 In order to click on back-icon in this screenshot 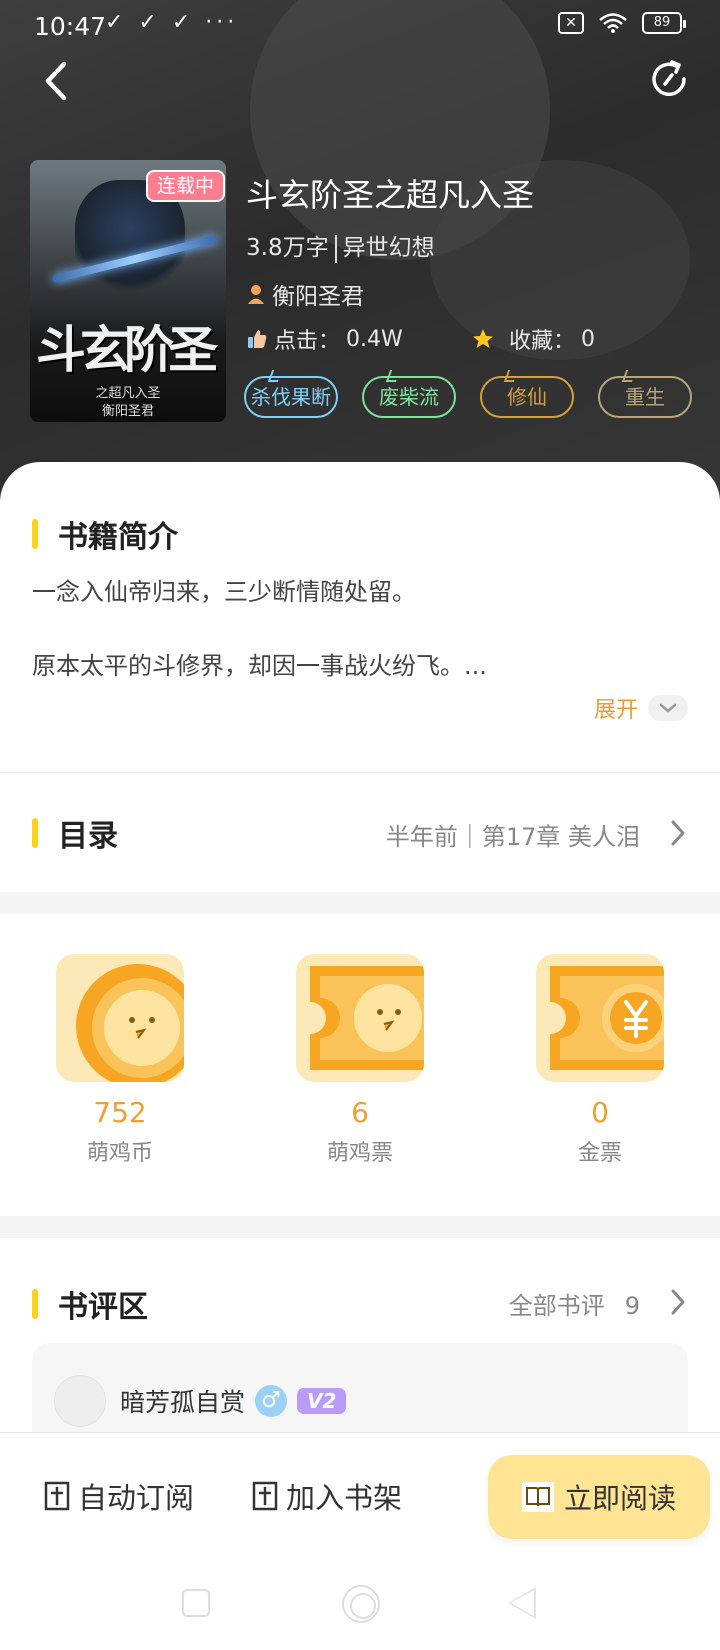, I will do `click(58, 81)`.